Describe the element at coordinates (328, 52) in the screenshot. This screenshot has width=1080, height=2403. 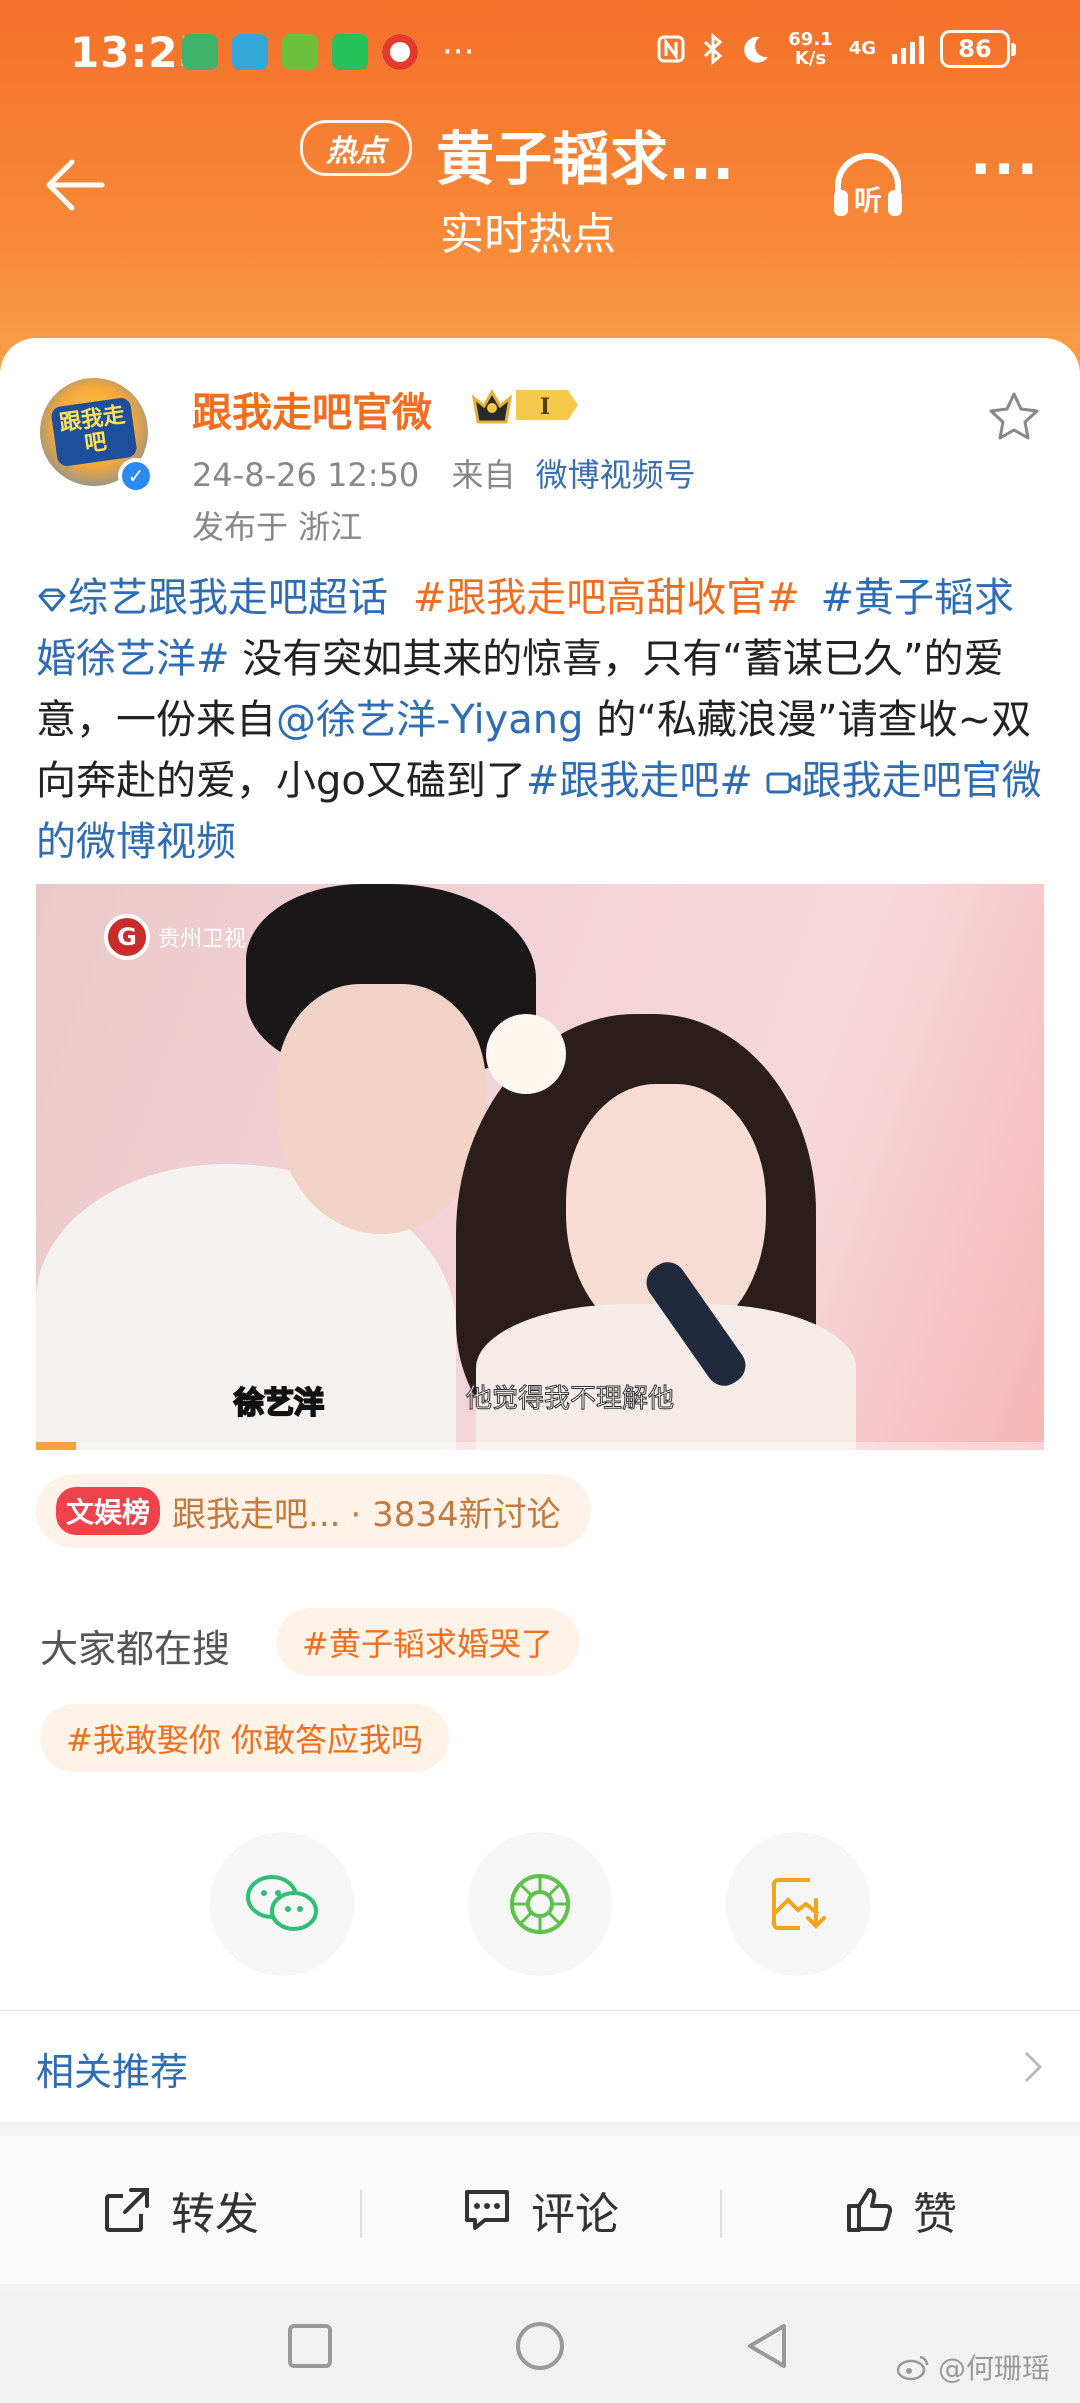
I see `notification-icons: ···` at that location.